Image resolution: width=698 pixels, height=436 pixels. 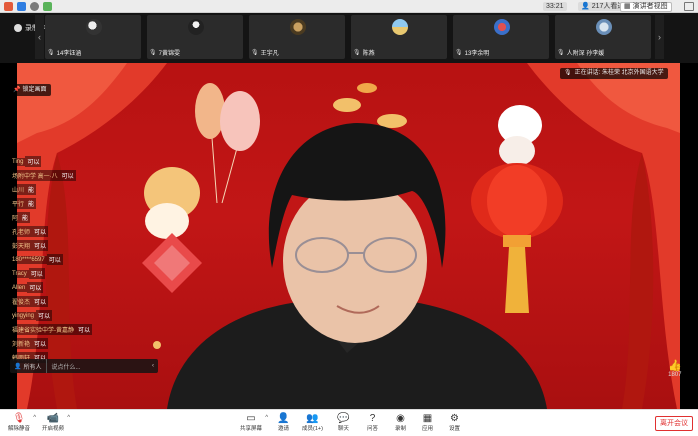 I want to click on like-button: 👍 1807, so click(x=675, y=368).